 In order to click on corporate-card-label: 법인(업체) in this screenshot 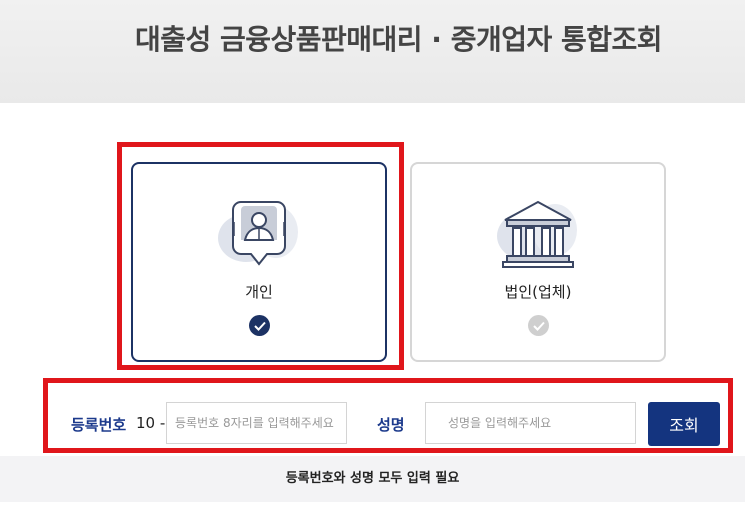, I will do `click(538, 292)`.